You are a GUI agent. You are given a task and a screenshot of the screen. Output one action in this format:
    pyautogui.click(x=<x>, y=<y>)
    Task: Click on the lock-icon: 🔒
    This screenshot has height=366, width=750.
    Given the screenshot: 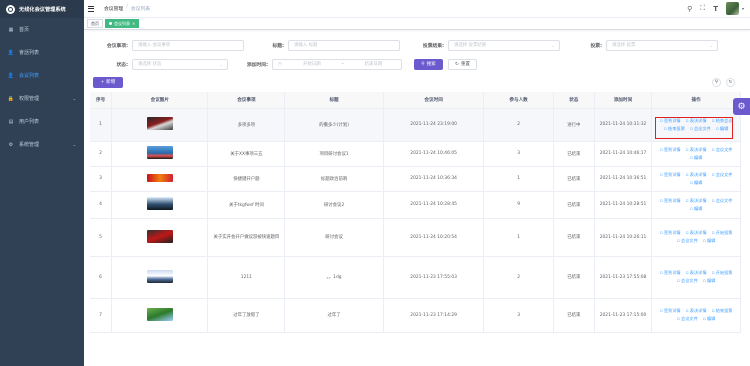 What is the action you would take?
    pyautogui.click(x=11, y=98)
    